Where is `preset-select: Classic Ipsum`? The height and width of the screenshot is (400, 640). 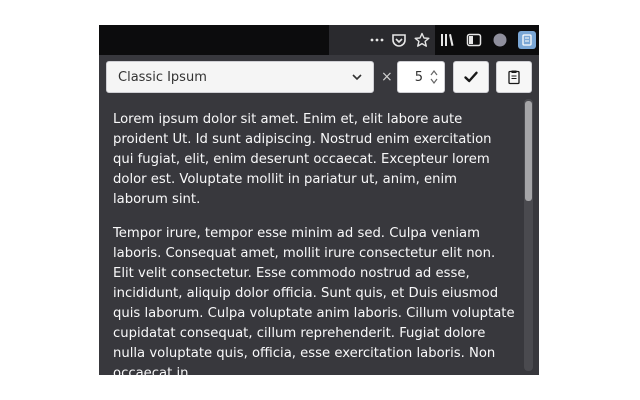
preset-select: Classic Ipsum is located at coordinates (240, 77).